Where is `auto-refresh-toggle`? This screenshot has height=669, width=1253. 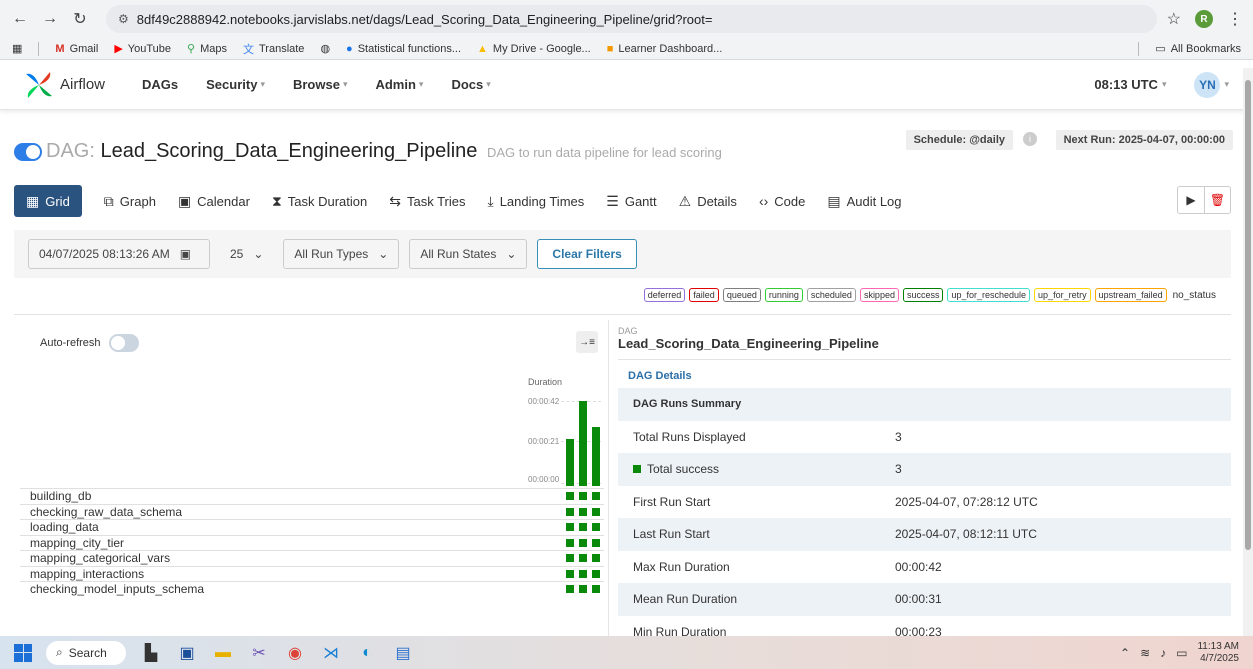
auto-refresh-toggle is located at coordinates (123, 343).